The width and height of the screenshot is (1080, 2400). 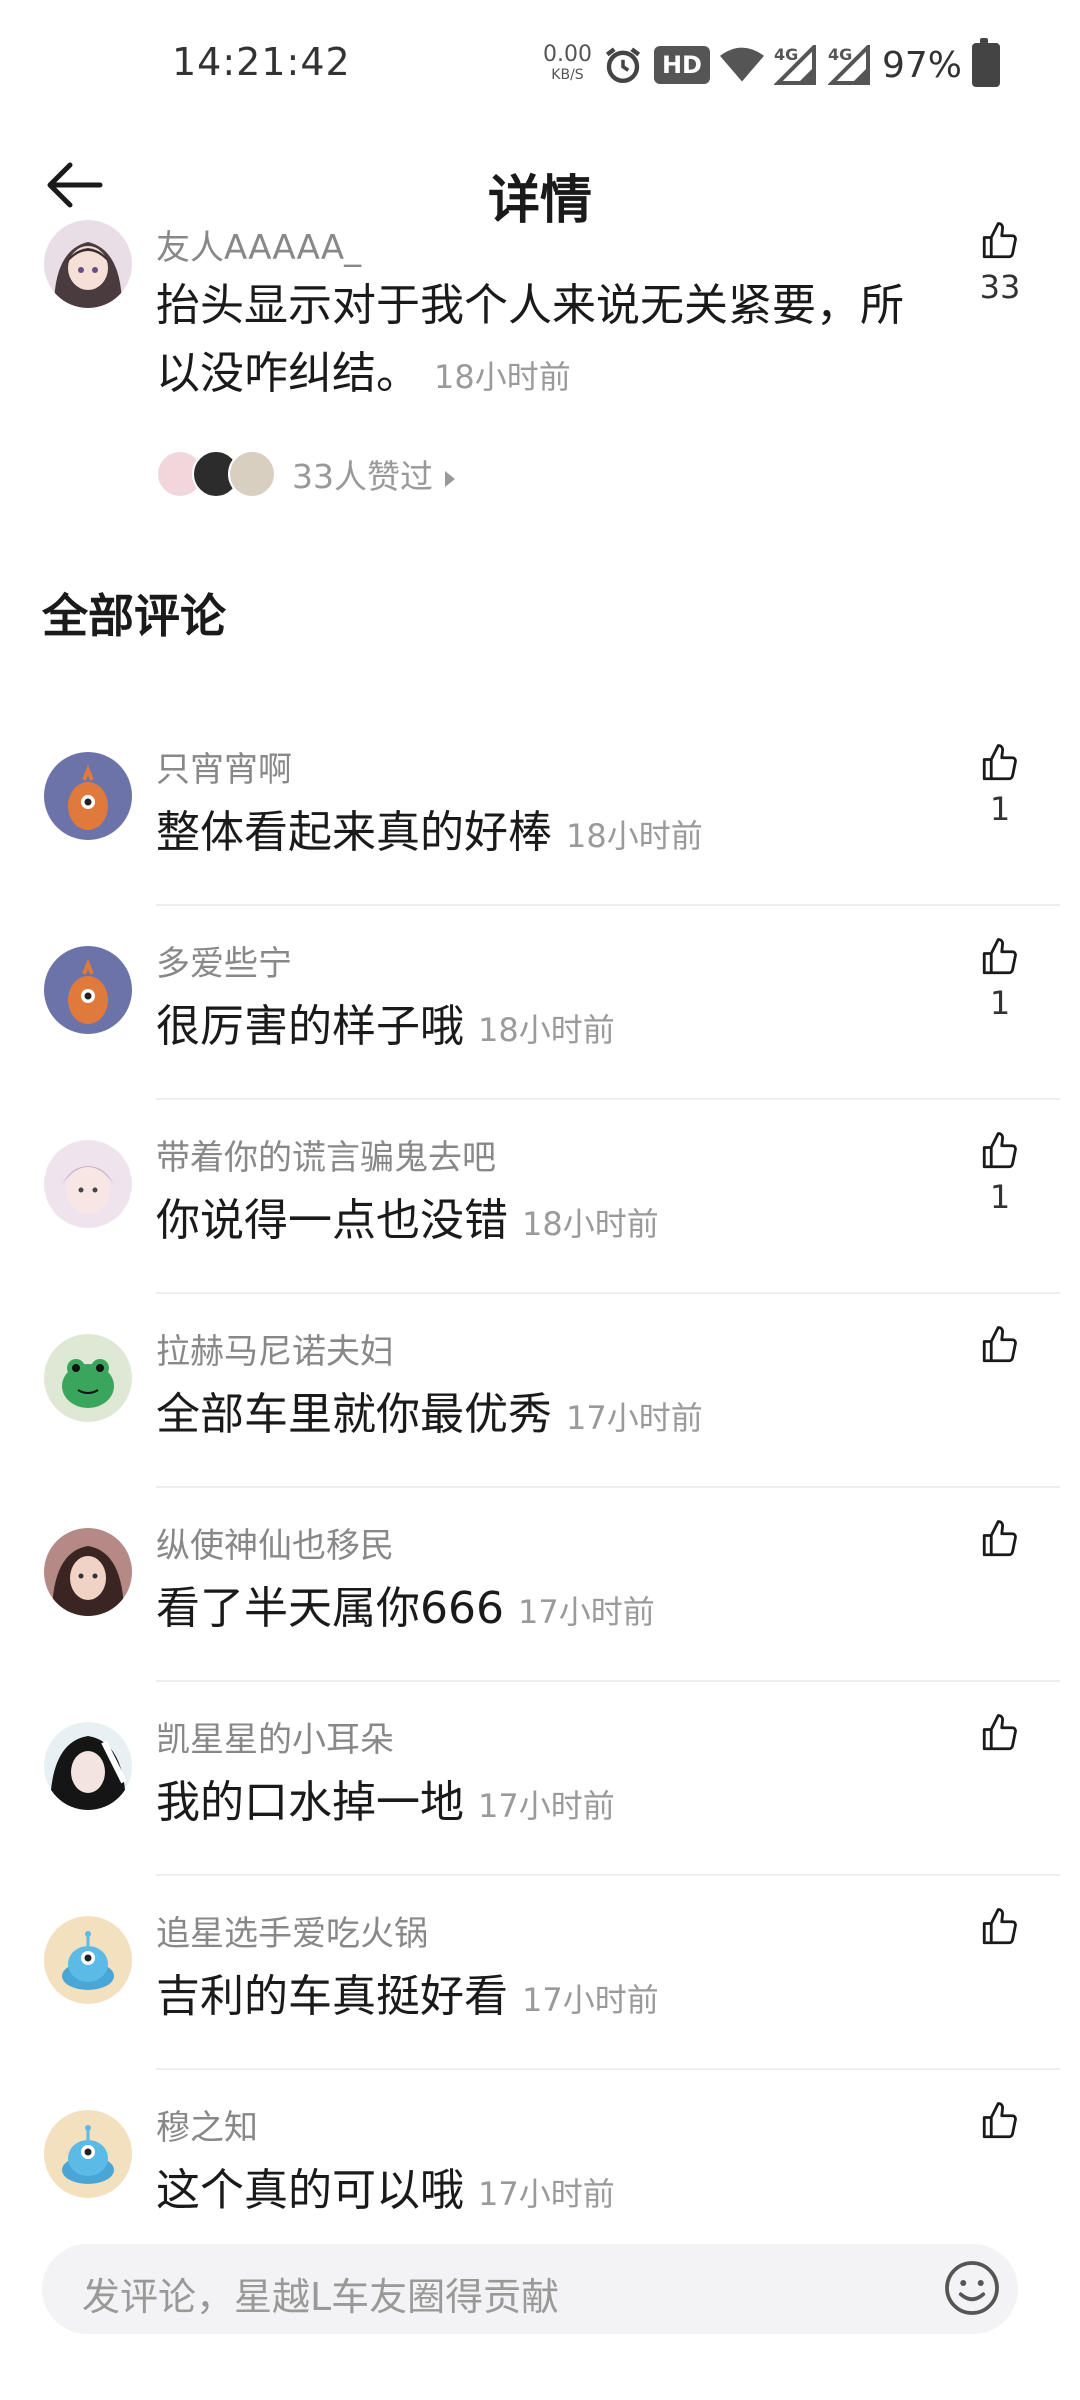 I want to click on net-speed: 0.00 KB/S, so click(x=567, y=63).